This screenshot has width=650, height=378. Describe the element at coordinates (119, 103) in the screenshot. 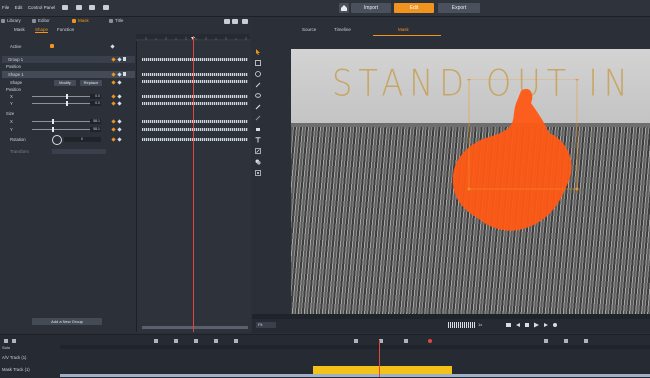

I see `position-y-kf-next-icon` at that location.